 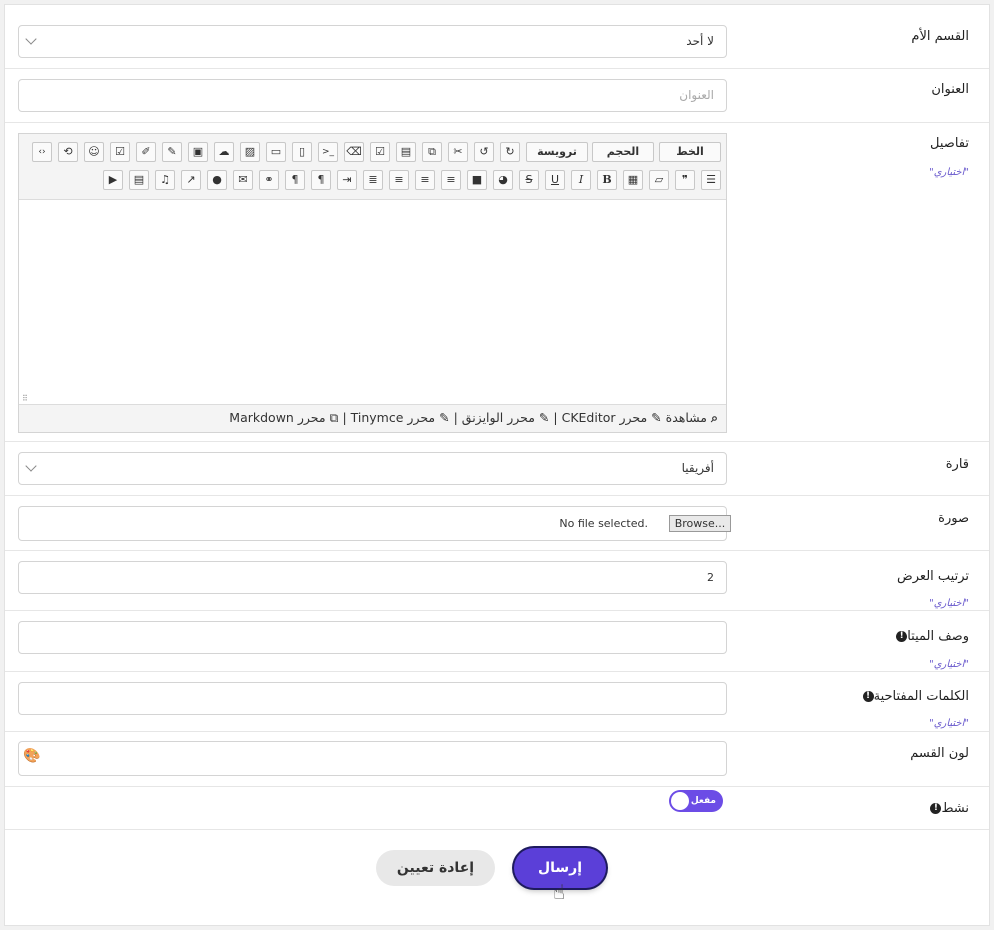 What do you see at coordinates (31, 756) in the screenshot?
I see `palette-icon: 🎨` at bounding box center [31, 756].